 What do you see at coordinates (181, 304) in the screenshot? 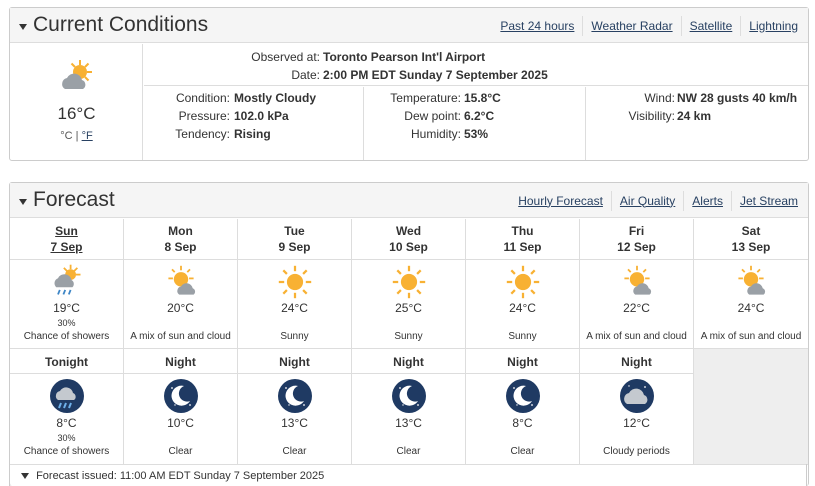
I see `day-forecast: 20°C A mix of sun and cloud` at bounding box center [181, 304].